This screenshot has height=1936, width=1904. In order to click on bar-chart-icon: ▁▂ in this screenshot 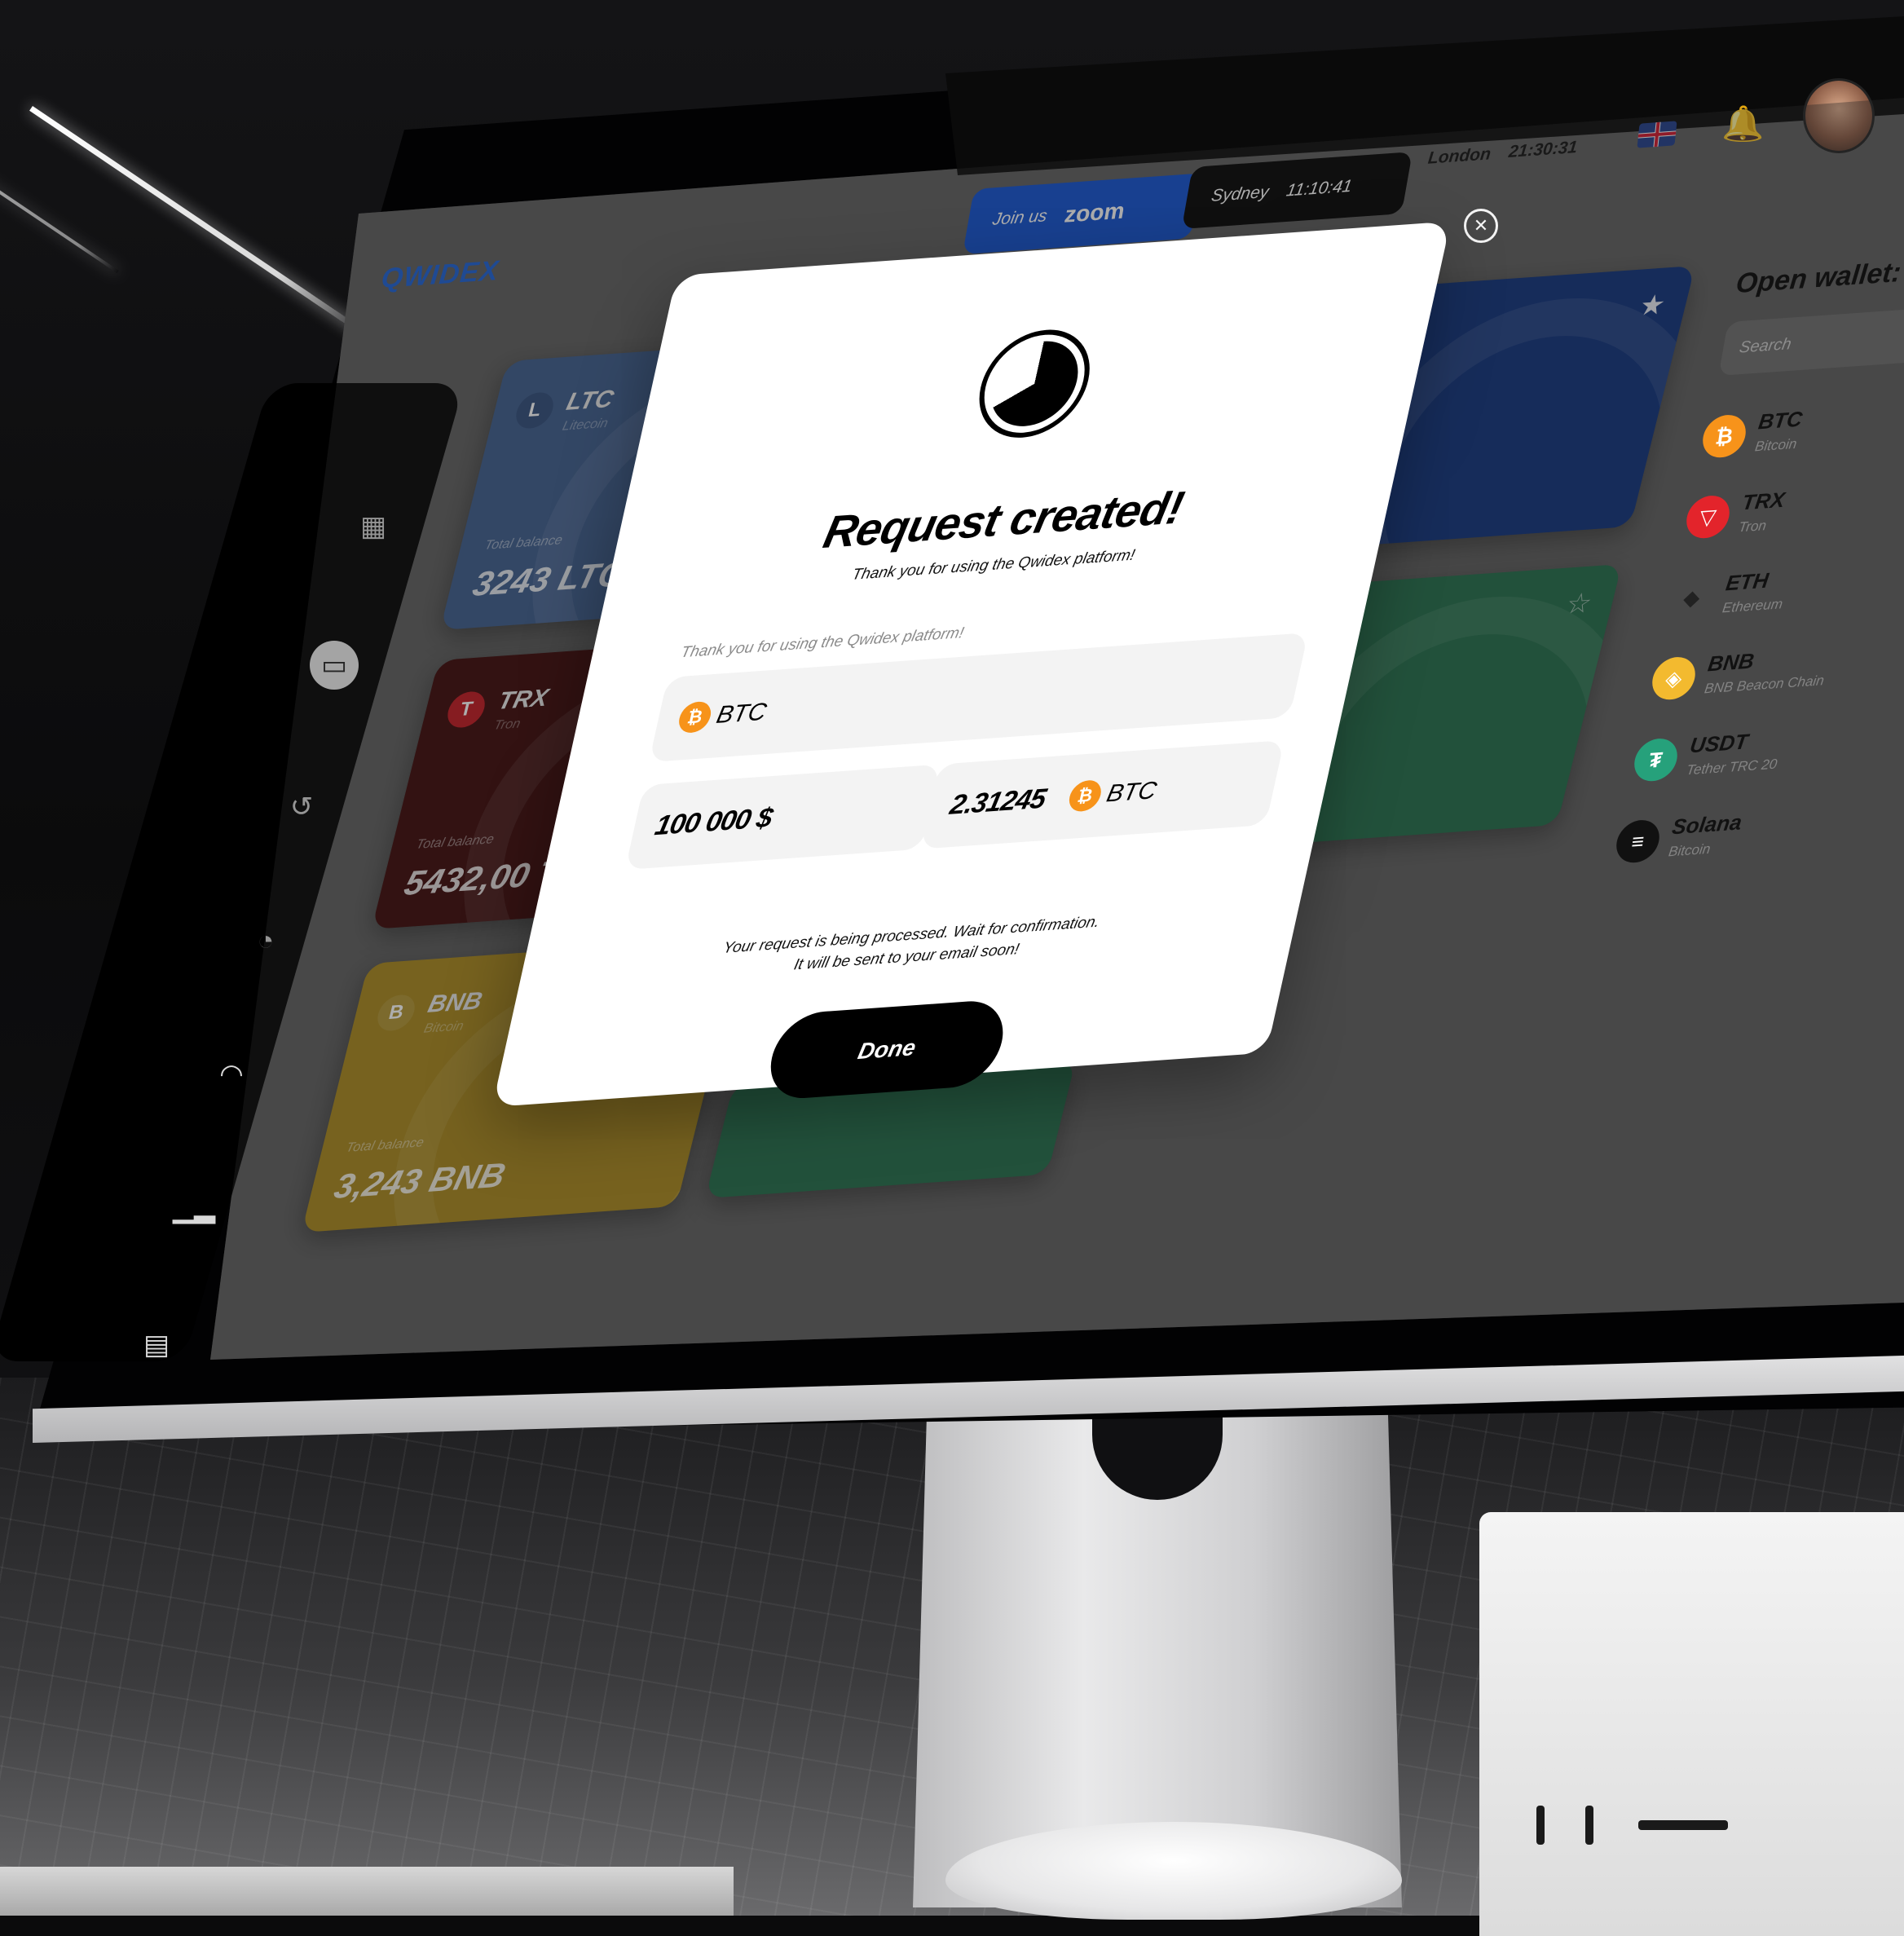, I will do `click(194, 1208)`.